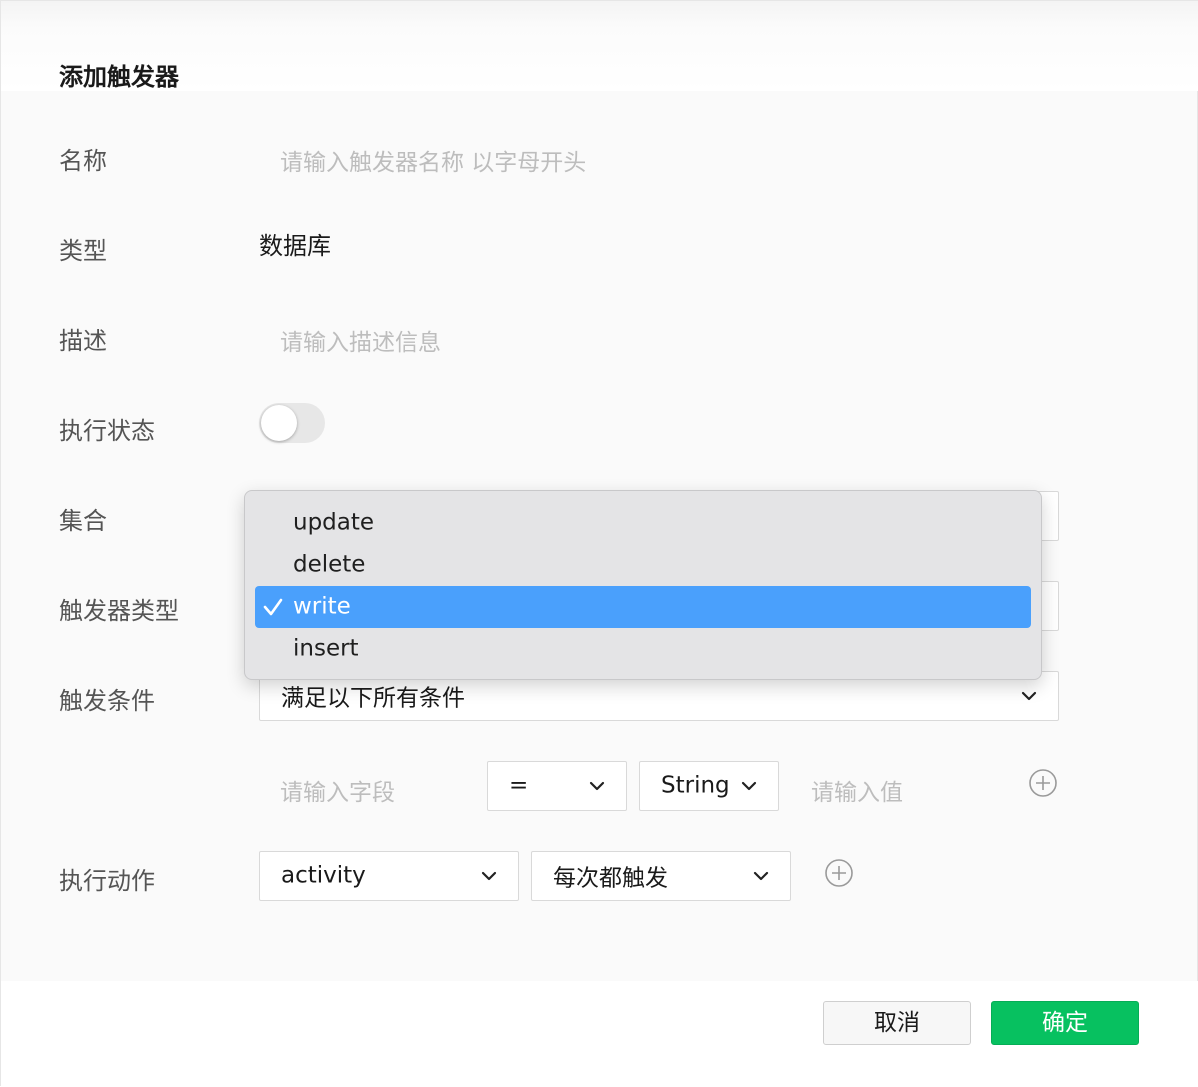  Describe the element at coordinates (83, 251) in the screenshot. I see `type-label: 类型` at that location.